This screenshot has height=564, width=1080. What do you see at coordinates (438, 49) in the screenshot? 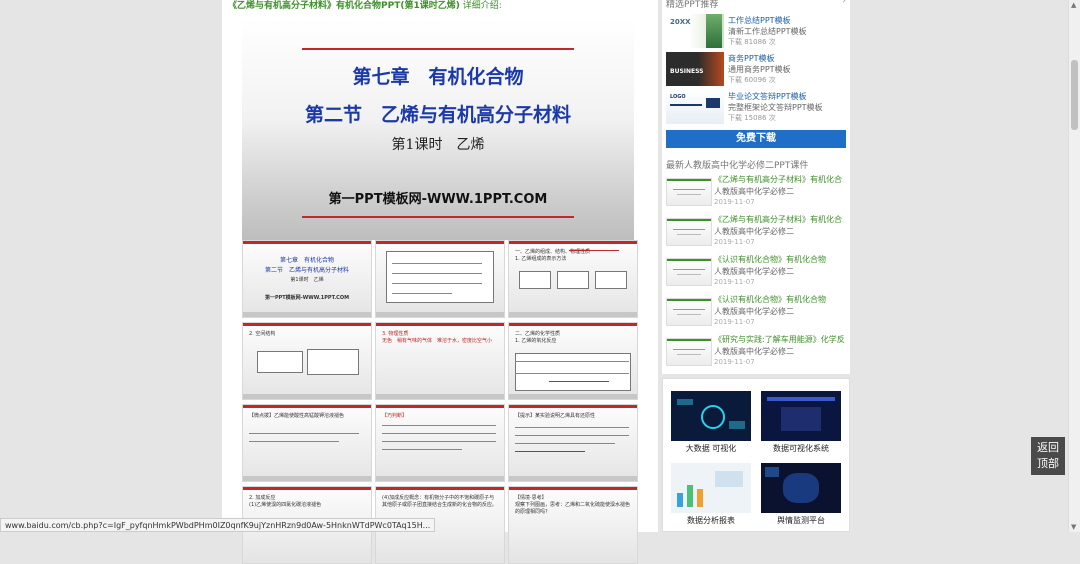
I see `top-red-rule` at bounding box center [438, 49].